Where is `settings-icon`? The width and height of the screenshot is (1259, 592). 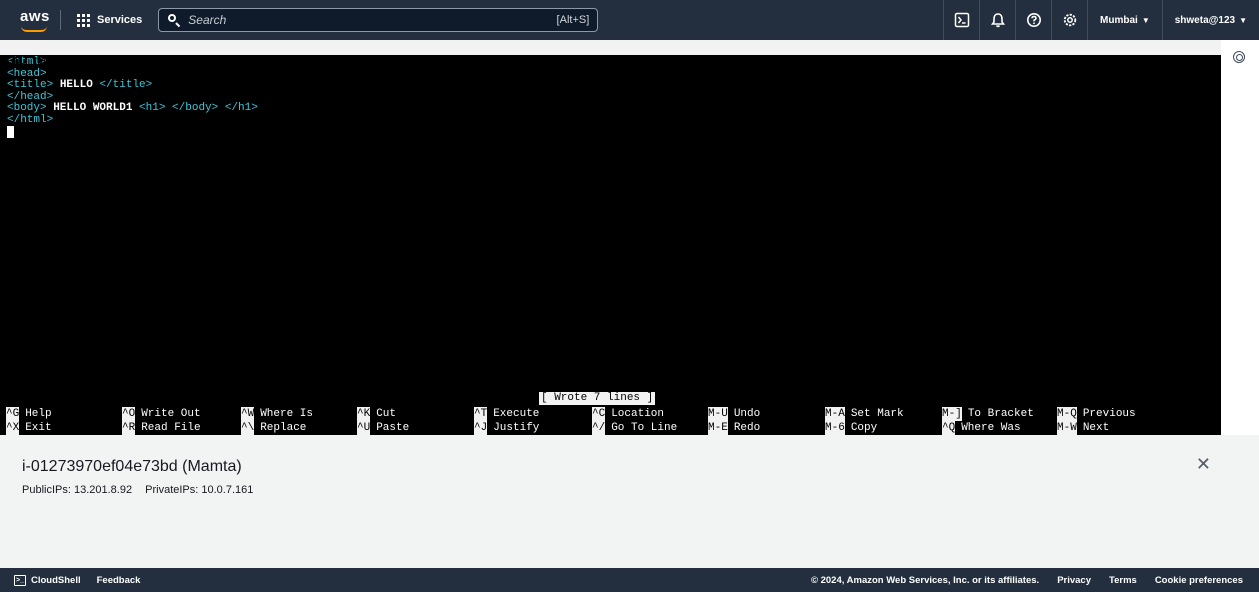
settings-icon is located at coordinates (1069, 20).